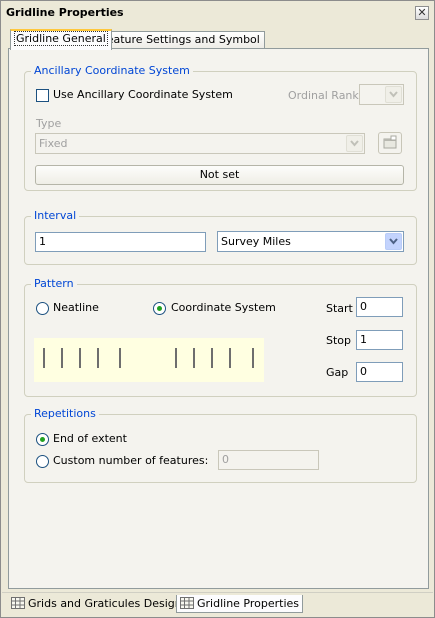 The image size is (435, 618). I want to click on tab-feature-settings-and-symbol: Feature Settings and Symbol, so click(180, 40).